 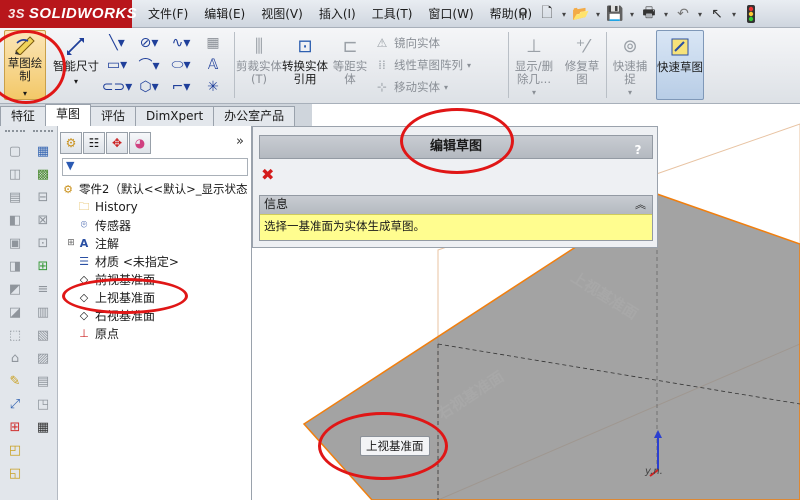 I want to click on sweep-icon: ▤, so click(x=15, y=197).